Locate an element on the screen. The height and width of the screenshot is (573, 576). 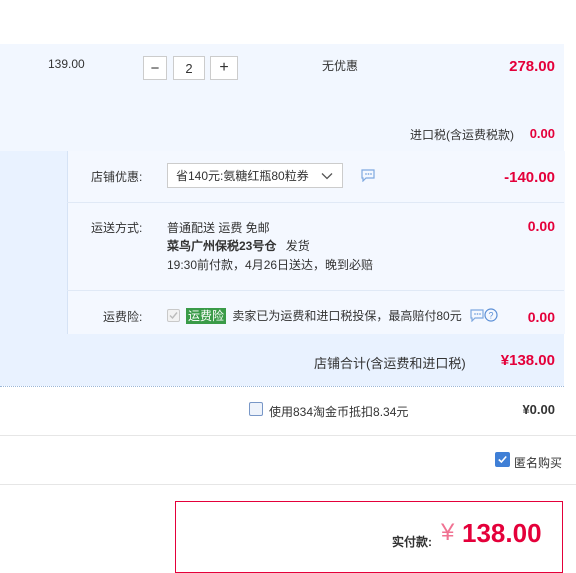
anonymous-divider is located at coordinates (288, 484).